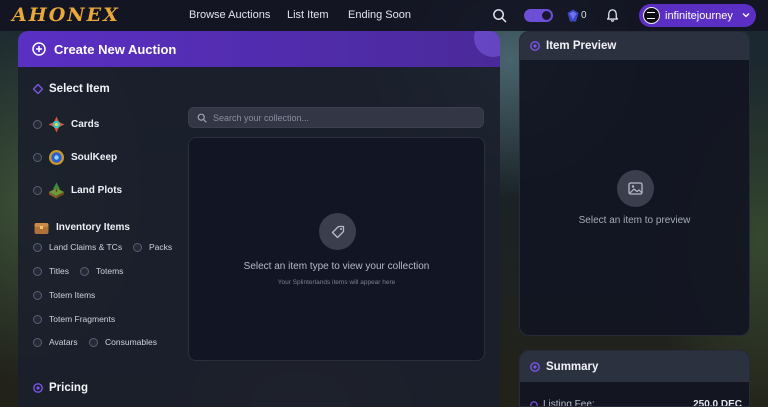 The height and width of the screenshot is (407, 768). What do you see at coordinates (56, 157) in the screenshot?
I see `soulkeep-thumbnail` at bounding box center [56, 157].